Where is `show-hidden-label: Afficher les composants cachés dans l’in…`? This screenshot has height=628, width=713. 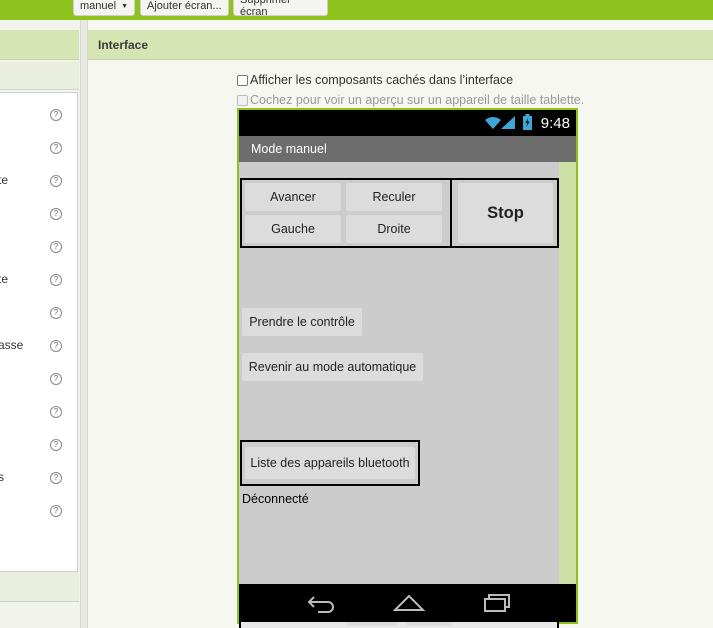
show-hidden-label: Afficher les composants cachés dans l’in… is located at coordinates (382, 80).